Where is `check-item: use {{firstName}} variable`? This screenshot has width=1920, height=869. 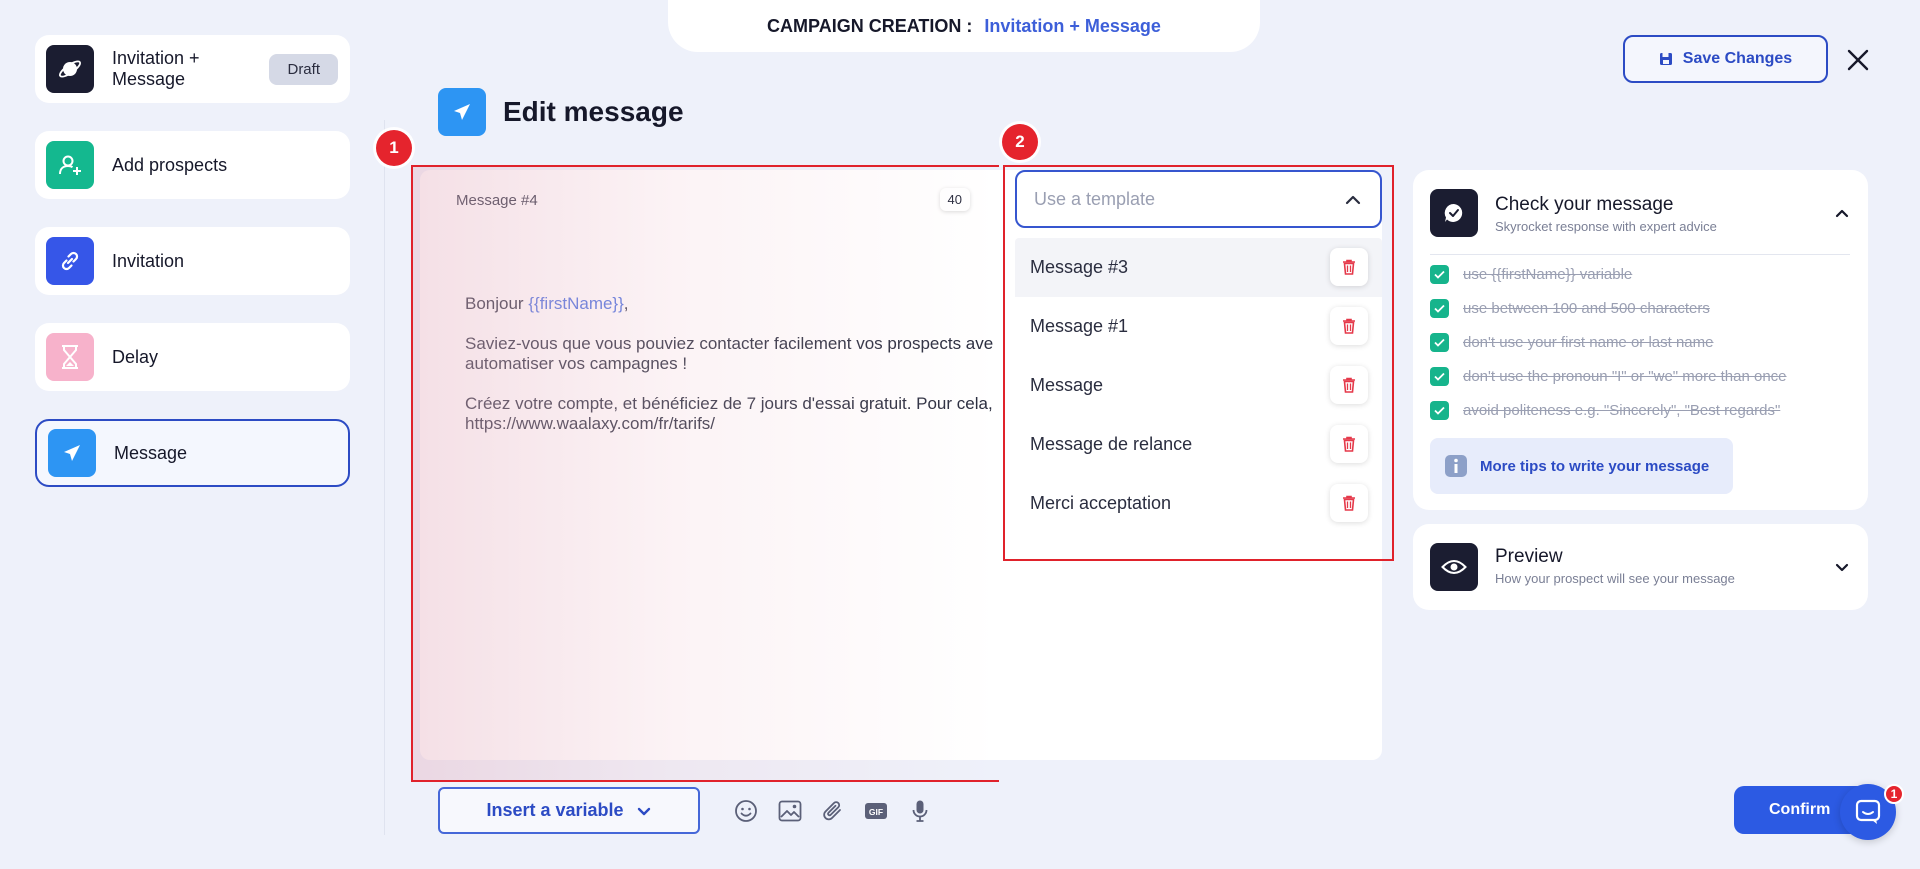
check-item: use {{firstName}} variable is located at coordinates (1531, 274).